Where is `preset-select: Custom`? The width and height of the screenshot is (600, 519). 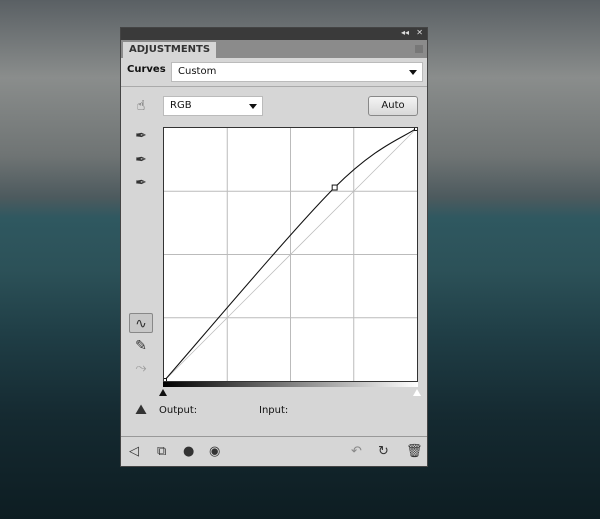 preset-select: Custom is located at coordinates (297, 72).